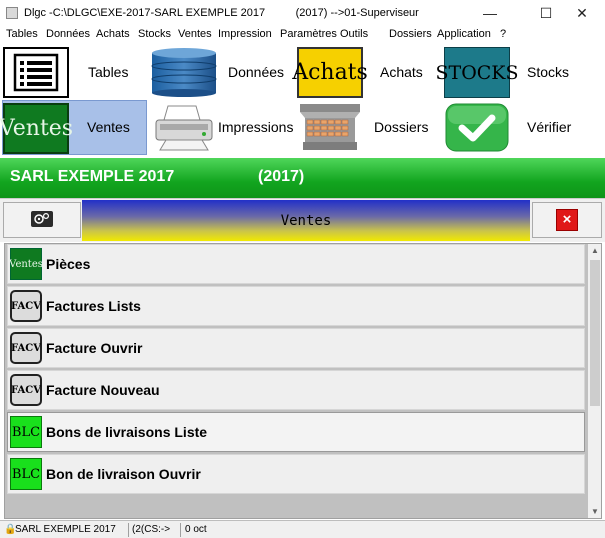 The width and height of the screenshot is (605, 538). Describe the element at coordinates (196, 529) in the screenshot. I see `status-size: 0 oct` at that location.